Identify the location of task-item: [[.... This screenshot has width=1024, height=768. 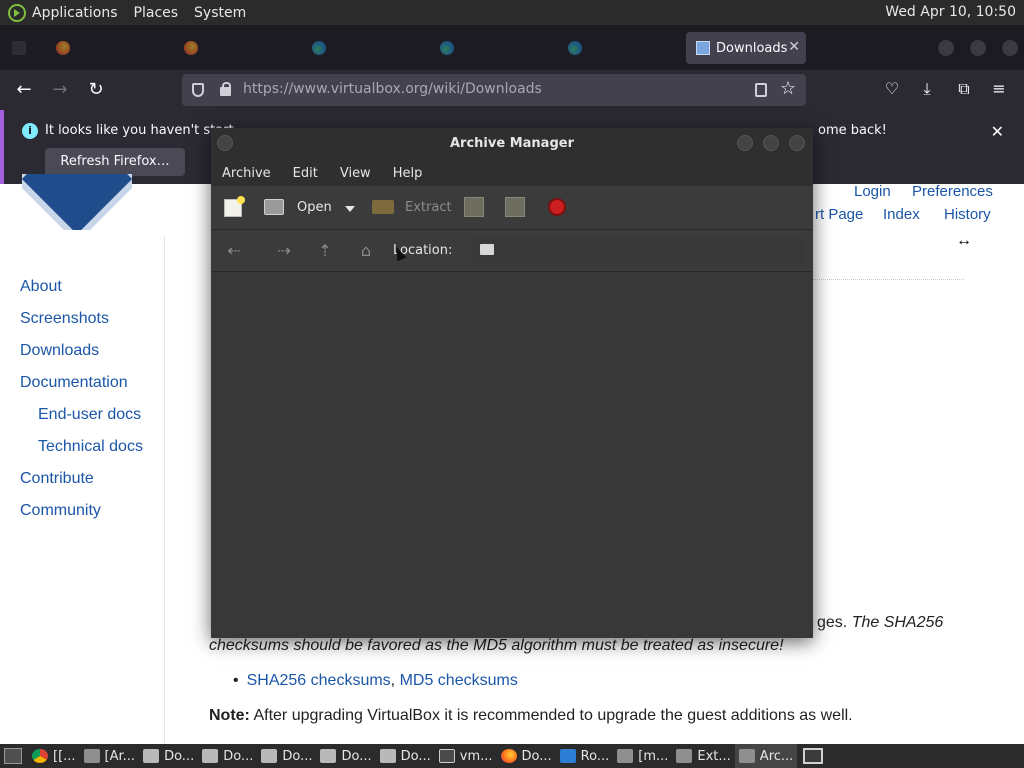
(54, 756).